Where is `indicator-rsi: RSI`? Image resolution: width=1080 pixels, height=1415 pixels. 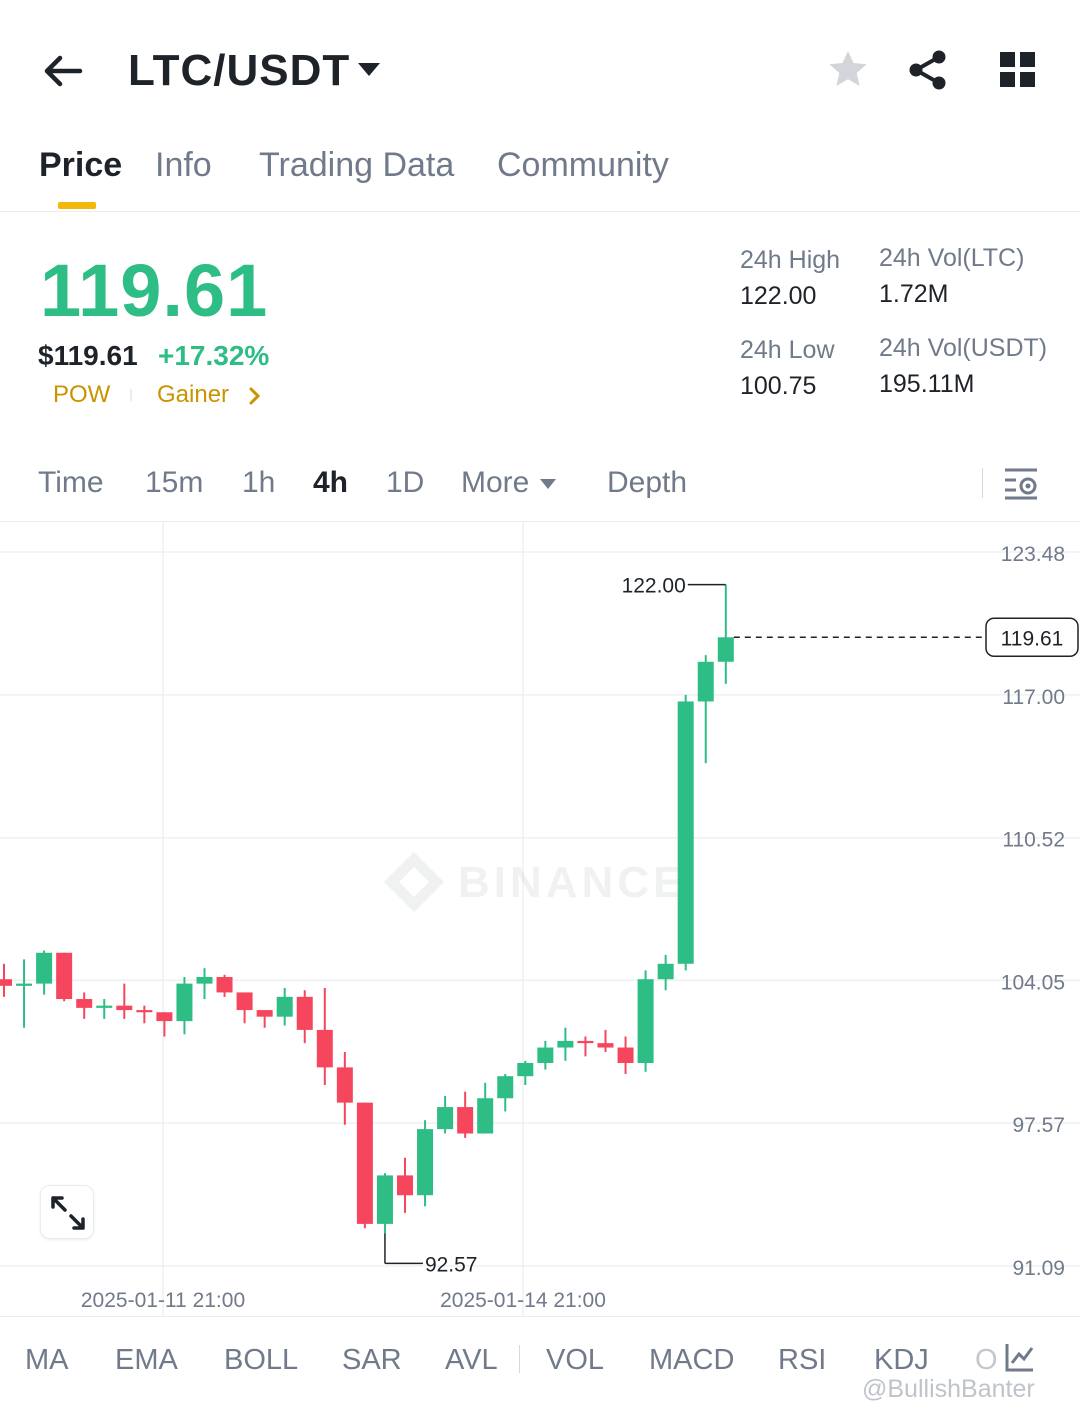 indicator-rsi: RSI is located at coordinates (802, 1360).